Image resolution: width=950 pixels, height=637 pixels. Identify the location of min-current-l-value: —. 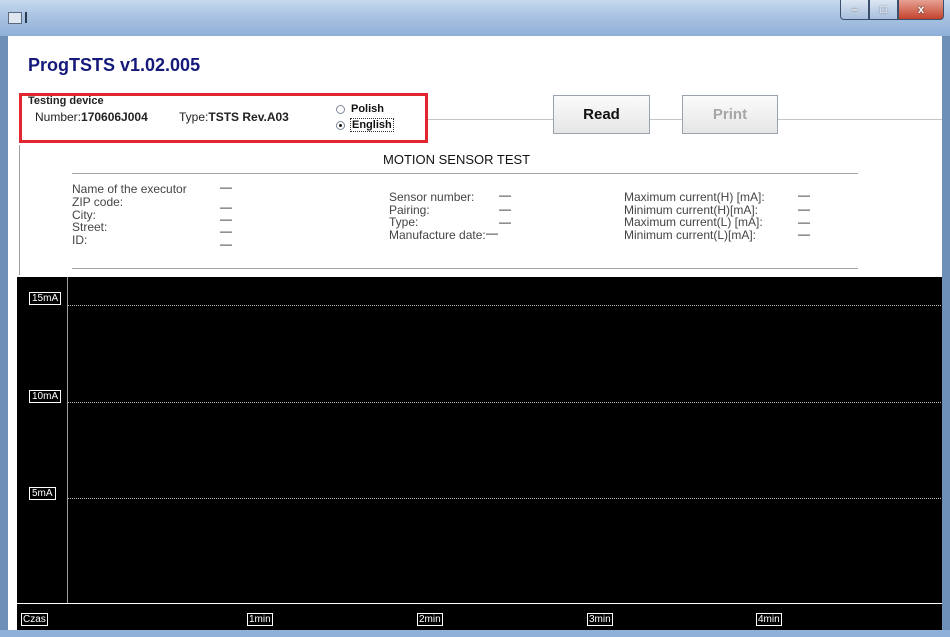
(804, 234).